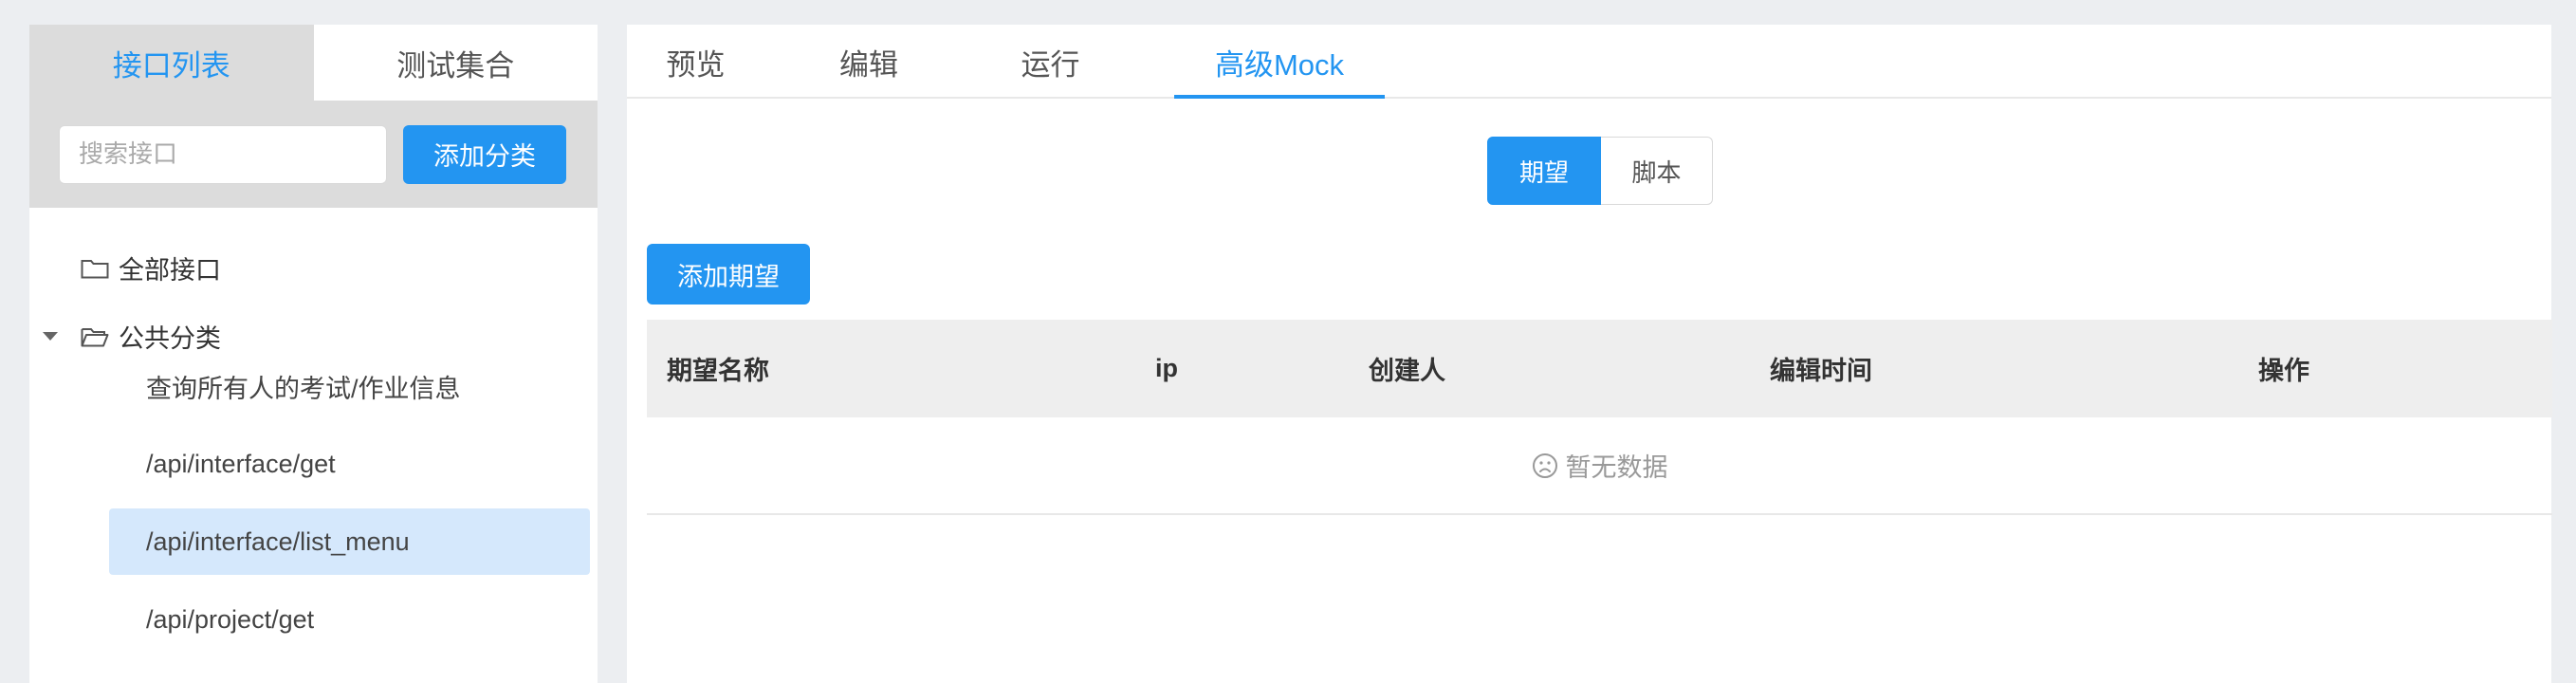  What do you see at coordinates (1821, 371) in the screenshot?
I see `column-header-edit-time: 编辑时间` at bounding box center [1821, 371].